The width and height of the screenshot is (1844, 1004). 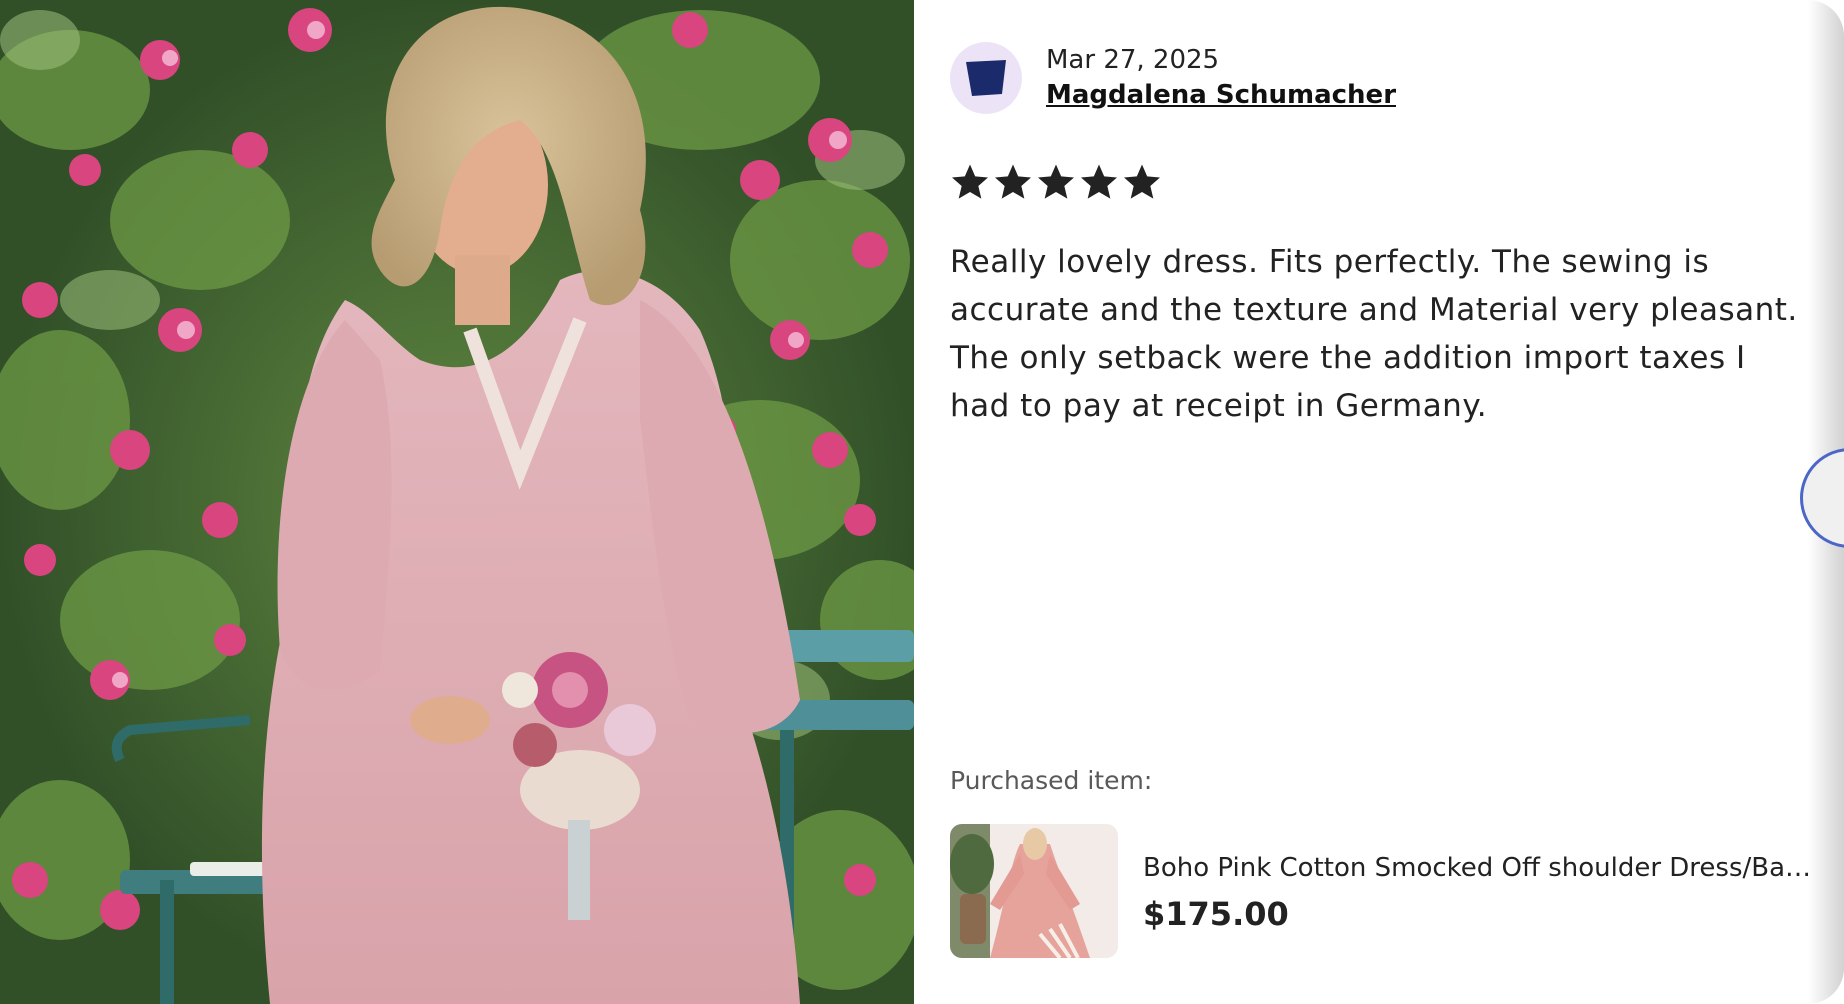 I want to click on product-thumbnail-image, so click(x=1034, y=891).